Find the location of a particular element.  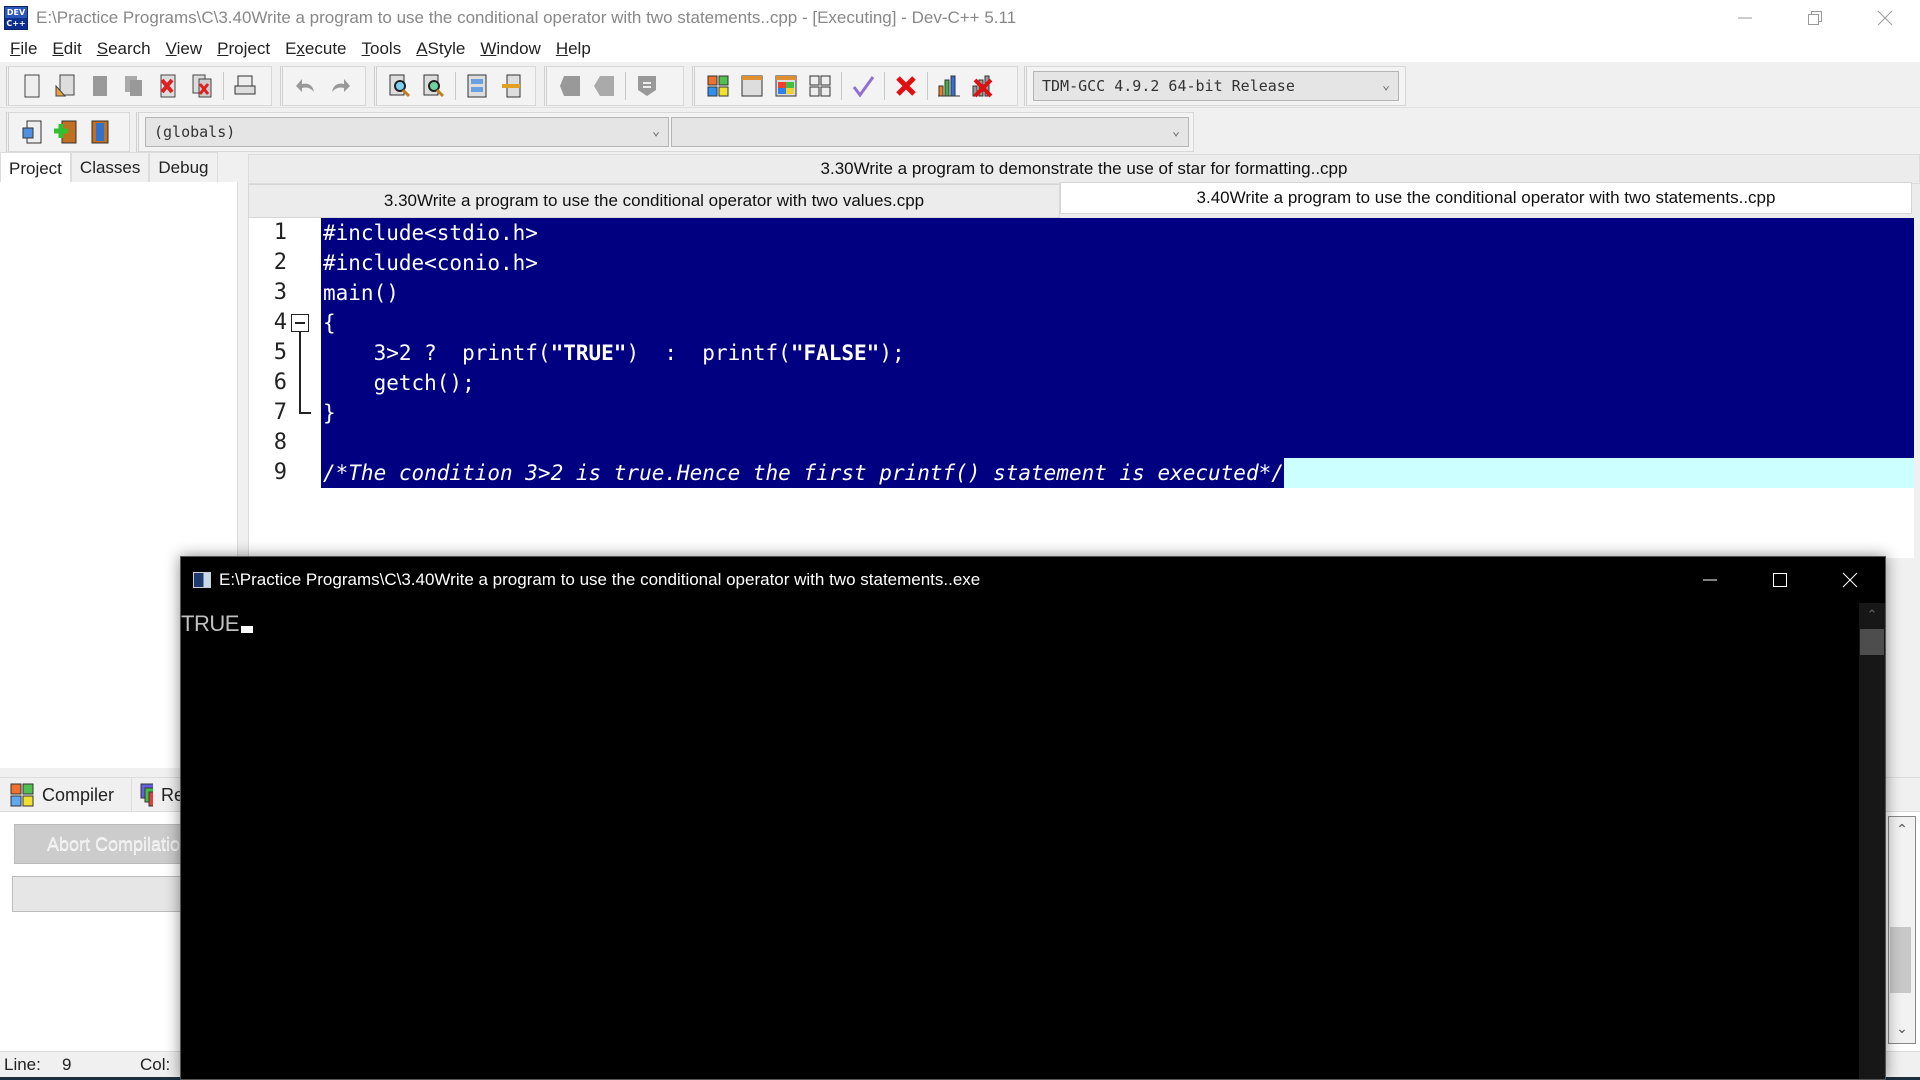

run-button is located at coordinates (752, 86).